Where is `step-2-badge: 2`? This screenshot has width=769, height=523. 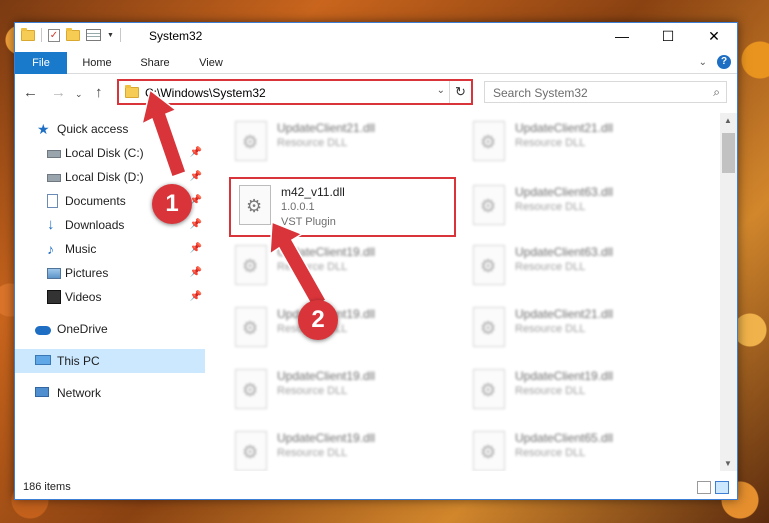
step-2-badge: 2 is located at coordinates (318, 320).